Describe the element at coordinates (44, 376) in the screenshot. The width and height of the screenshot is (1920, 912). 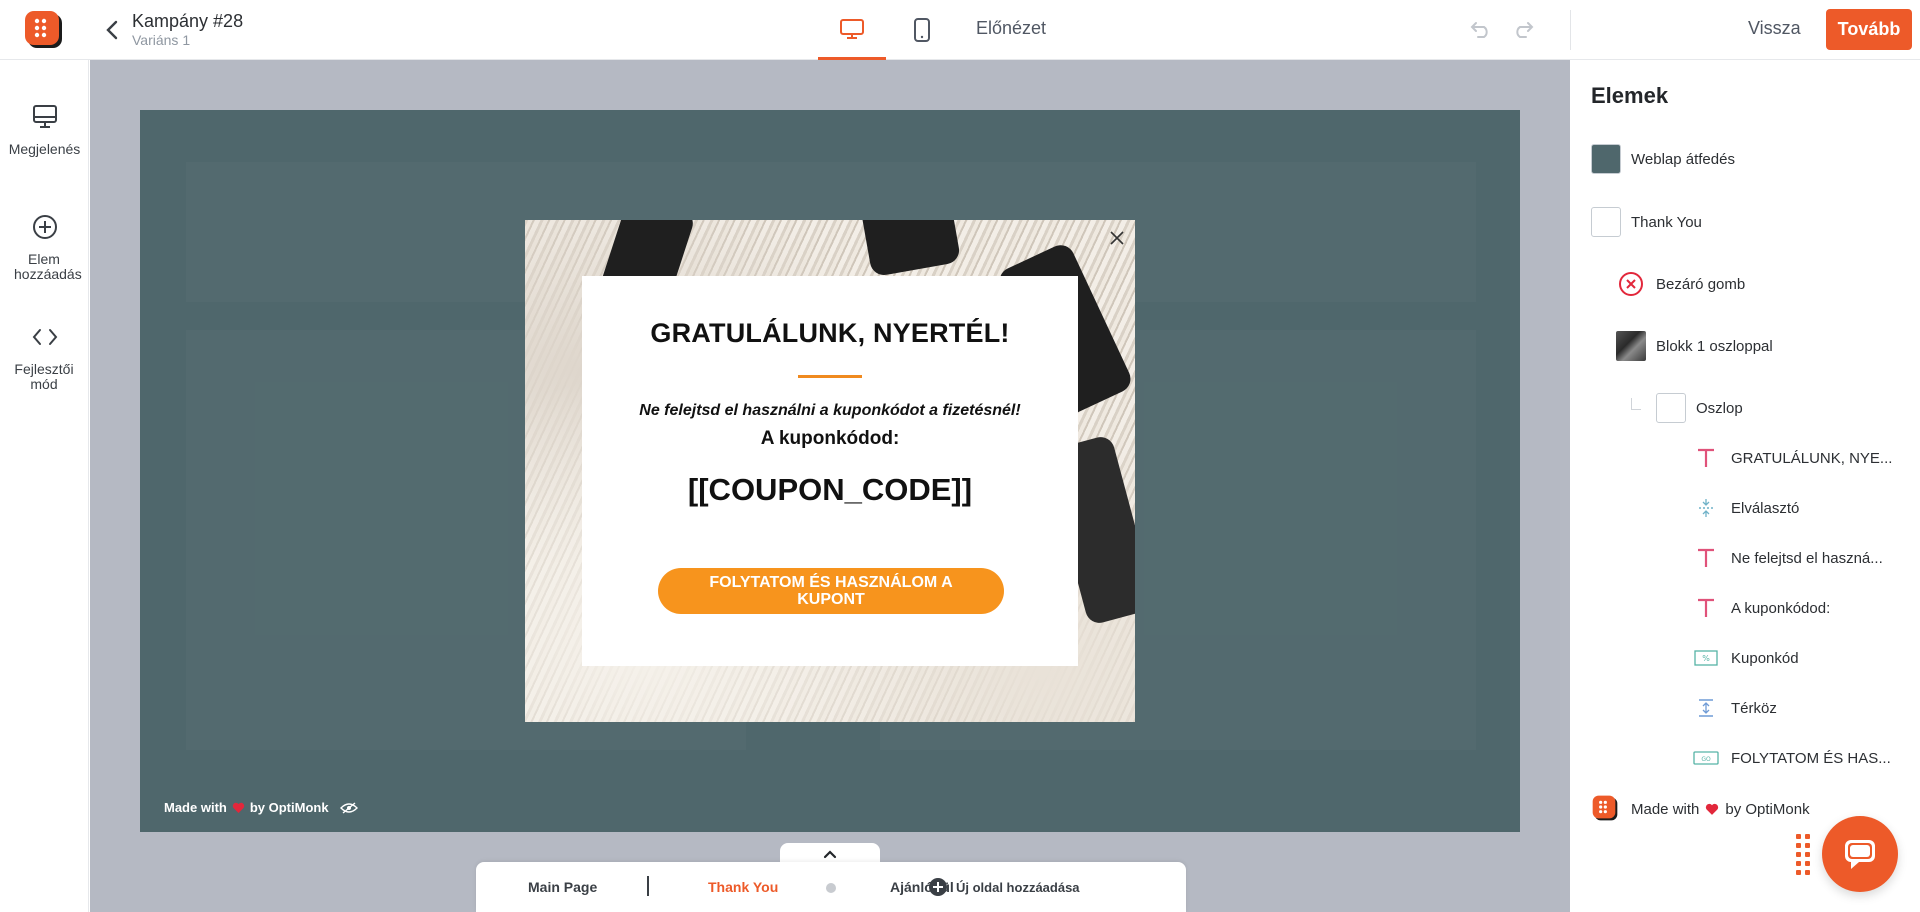
I see `sidebar-item-label: Fejlesztői mód` at that location.